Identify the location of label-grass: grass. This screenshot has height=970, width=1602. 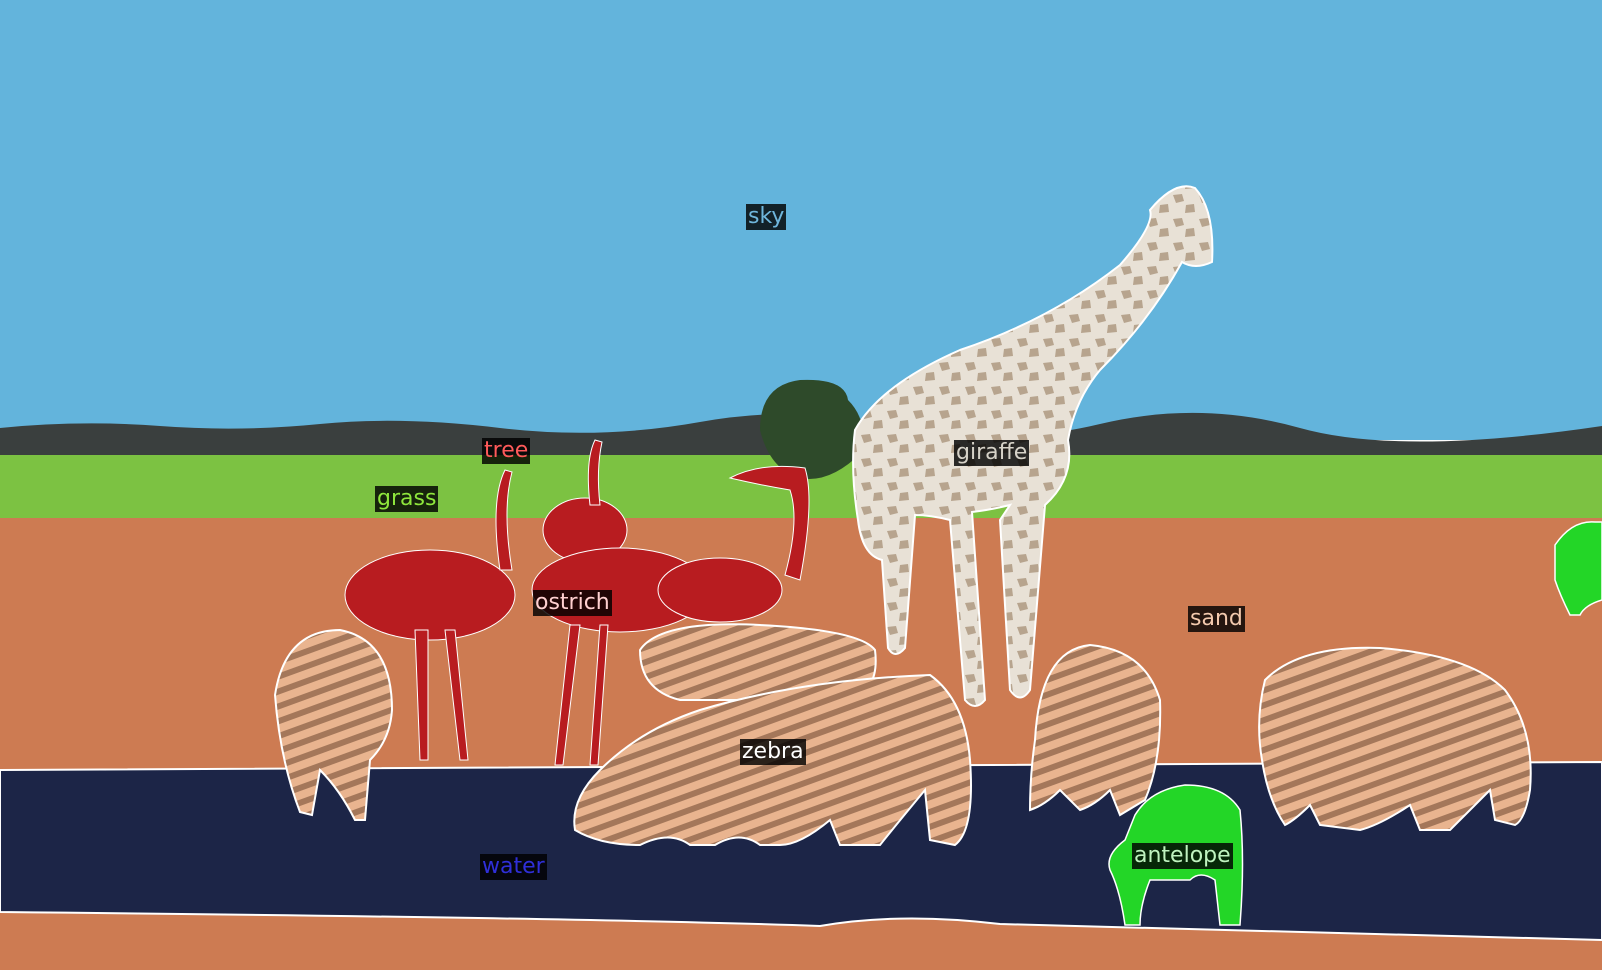
(407, 499).